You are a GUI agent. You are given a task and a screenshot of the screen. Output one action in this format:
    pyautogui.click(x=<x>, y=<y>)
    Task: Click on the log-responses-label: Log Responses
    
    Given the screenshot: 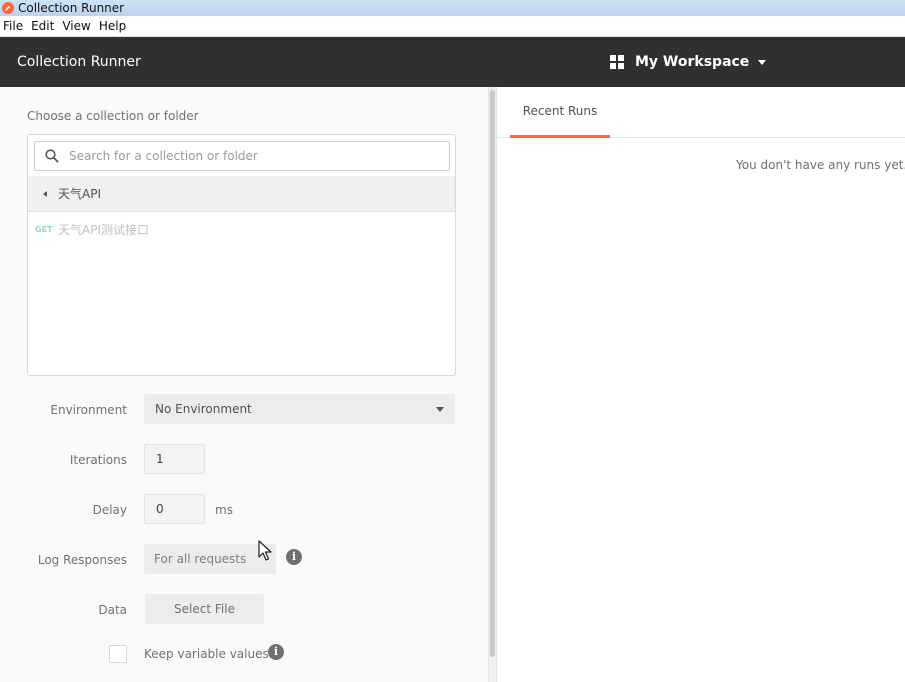 What is the action you would take?
    pyautogui.click(x=82, y=560)
    